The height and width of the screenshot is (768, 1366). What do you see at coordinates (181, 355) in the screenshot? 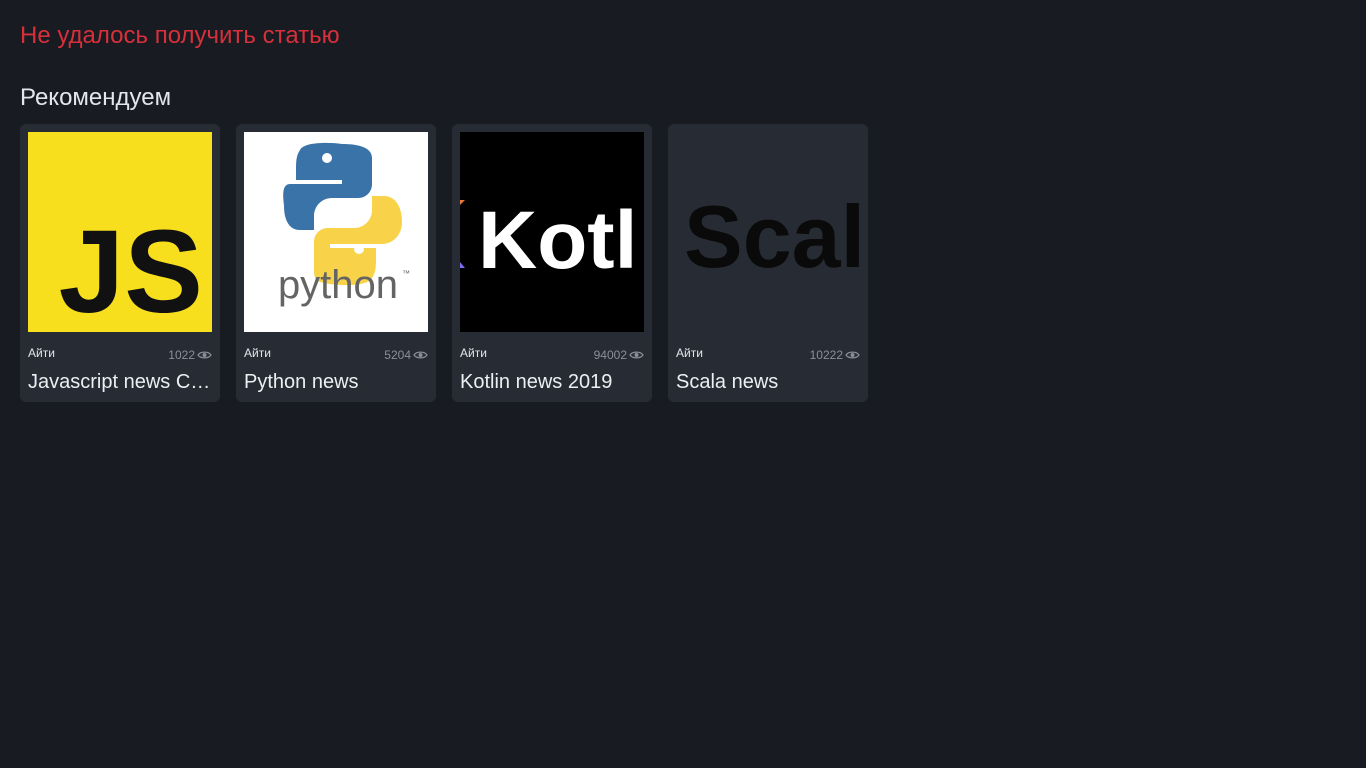
I see `views-count: 1022` at bounding box center [181, 355].